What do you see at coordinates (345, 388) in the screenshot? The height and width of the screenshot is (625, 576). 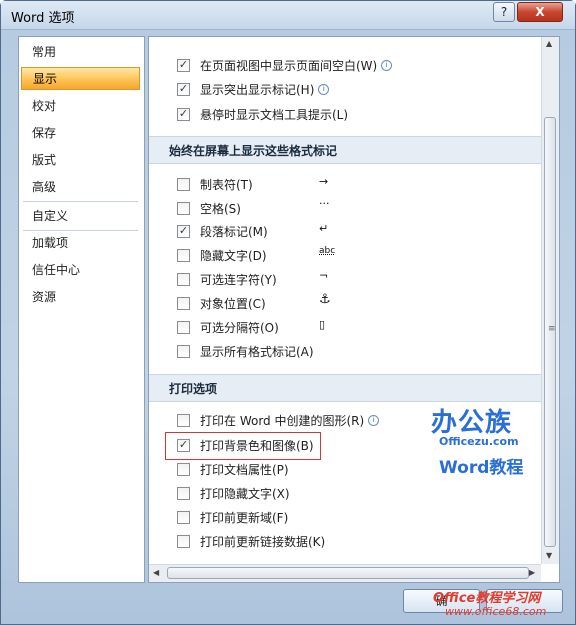 I see `print-options-section-header: 打印选项` at bounding box center [345, 388].